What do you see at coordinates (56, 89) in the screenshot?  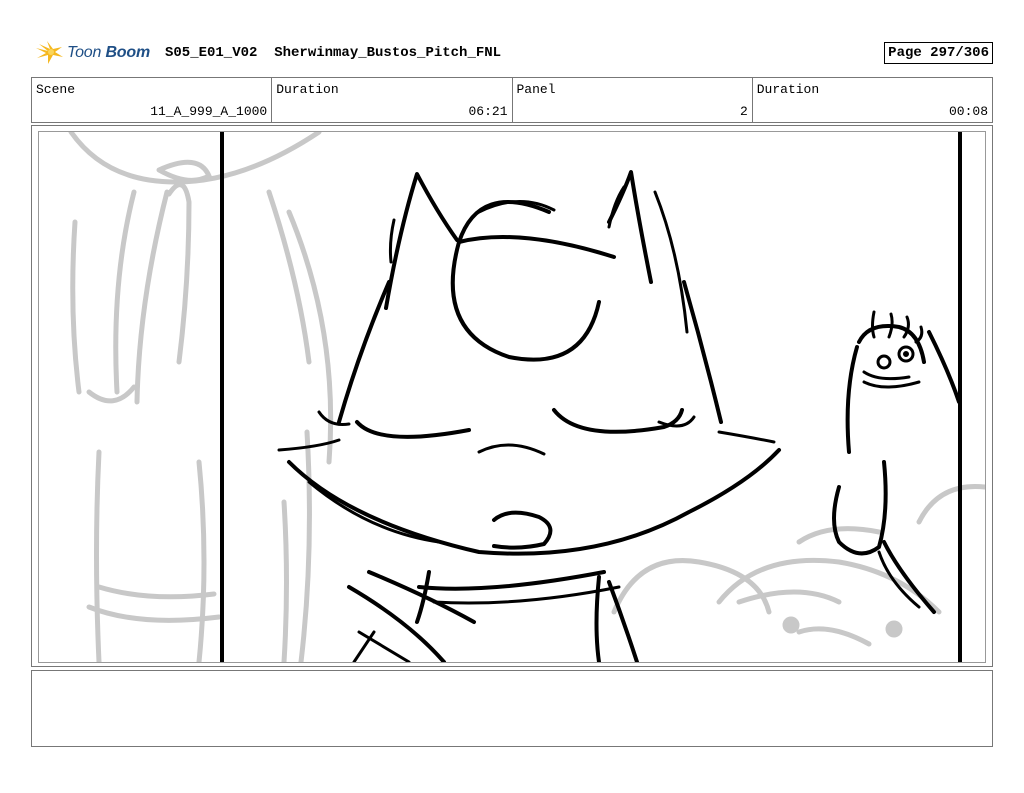 I see `scene-label: Scene` at bounding box center [56, 89].